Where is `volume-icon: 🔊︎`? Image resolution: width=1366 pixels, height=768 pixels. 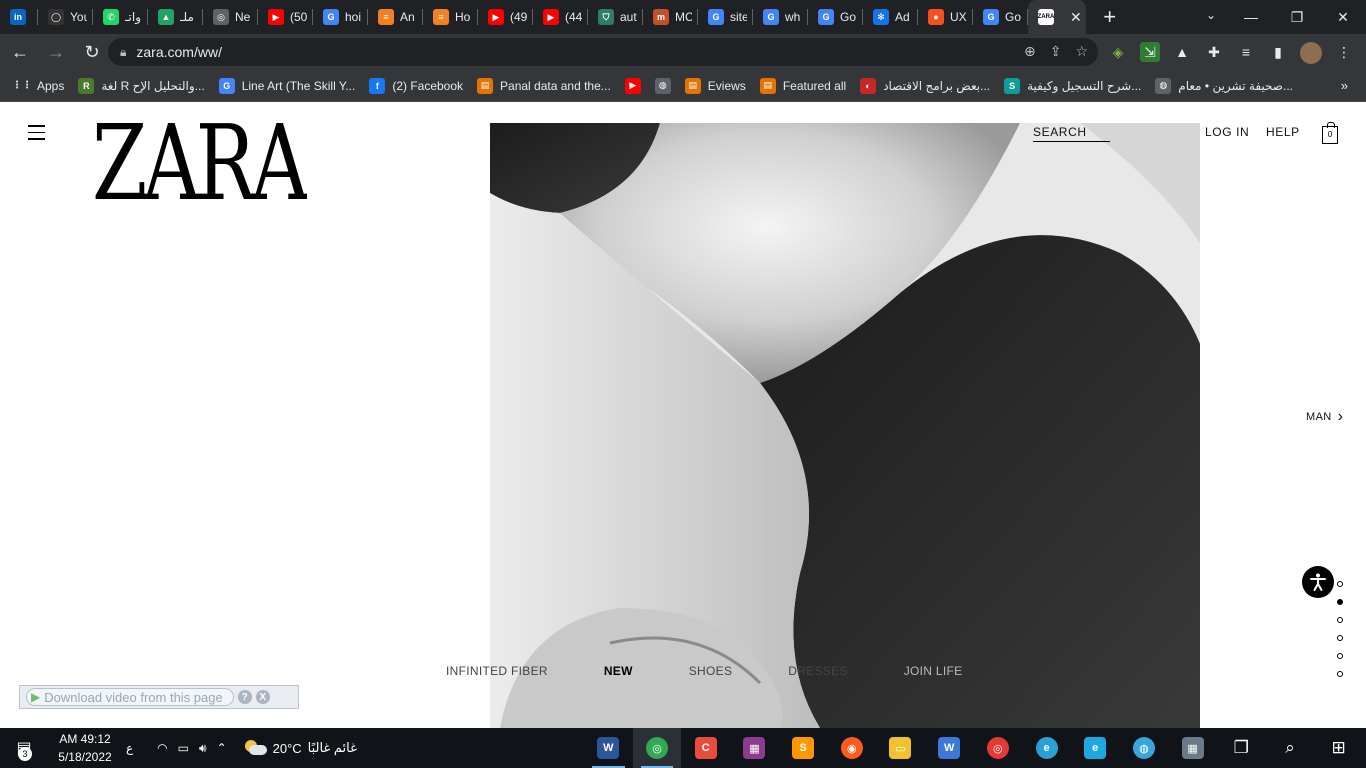
volume-icon: 🔊︎ is located at coordinates (203, 748).